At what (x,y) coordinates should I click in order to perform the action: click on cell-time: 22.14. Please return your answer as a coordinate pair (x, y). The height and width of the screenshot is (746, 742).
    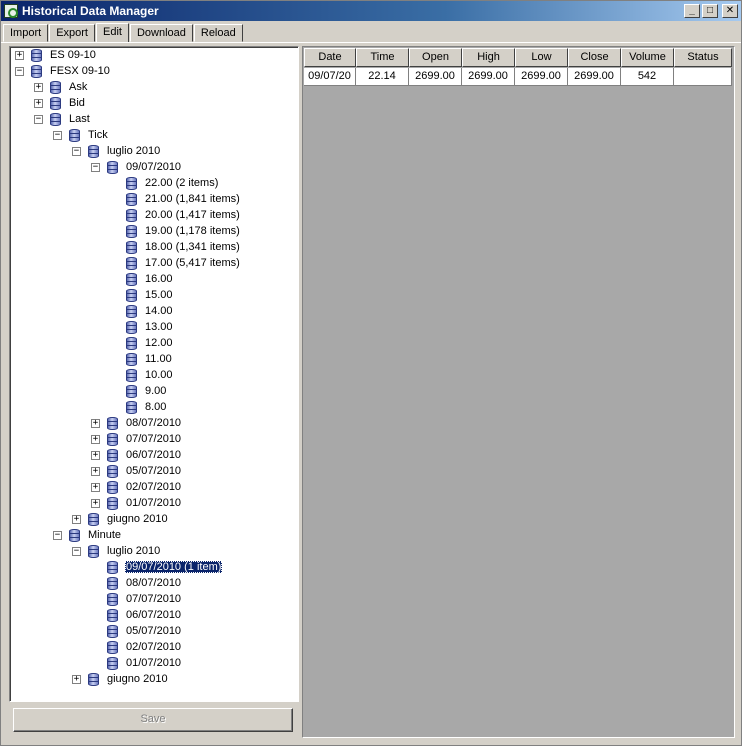
    Looking at the image, I should click on (382, 77).